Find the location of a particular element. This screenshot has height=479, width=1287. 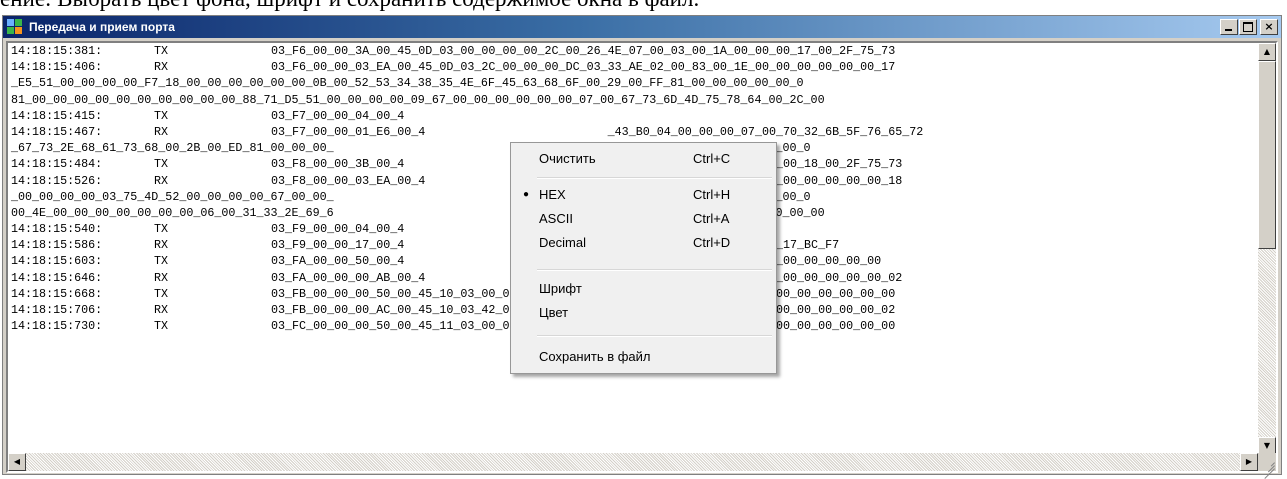

menu-item-decimal: Decimal Ctrl+D is located at coordinates (642, 243).